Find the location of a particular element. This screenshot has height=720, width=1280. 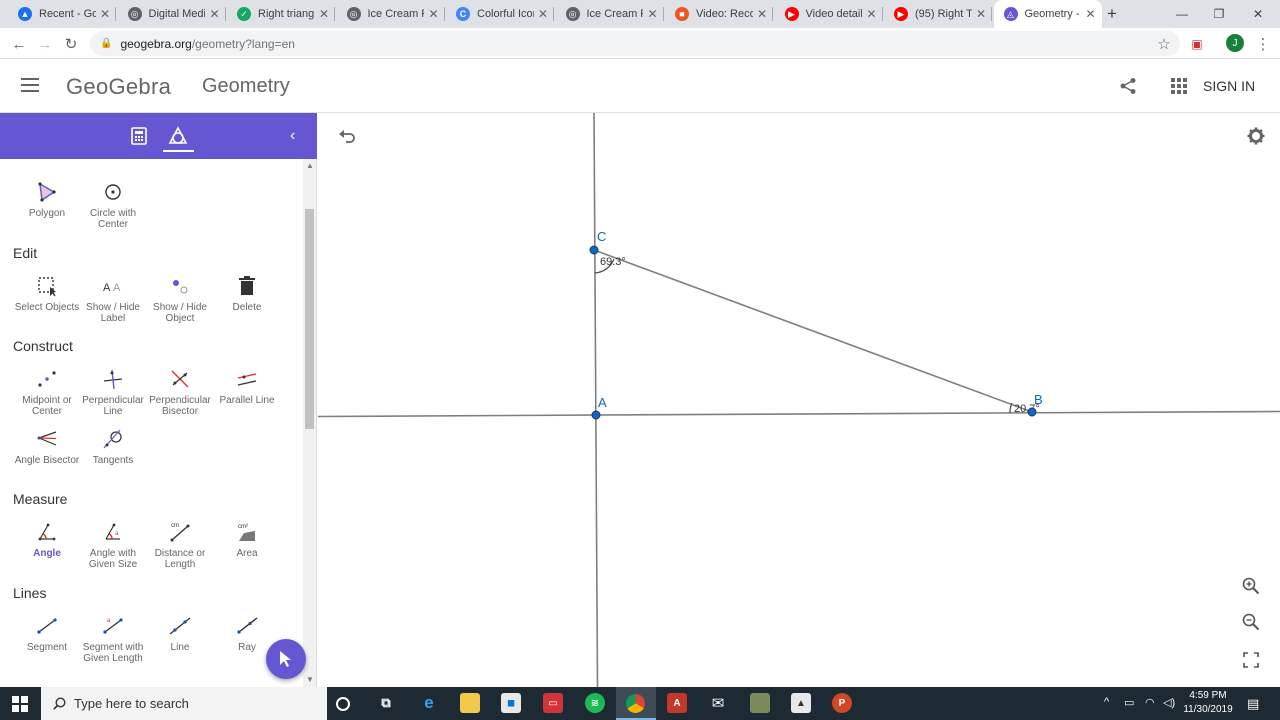

panel-scrollbar: ▲ ▼ is located at coordinates (309, 423).